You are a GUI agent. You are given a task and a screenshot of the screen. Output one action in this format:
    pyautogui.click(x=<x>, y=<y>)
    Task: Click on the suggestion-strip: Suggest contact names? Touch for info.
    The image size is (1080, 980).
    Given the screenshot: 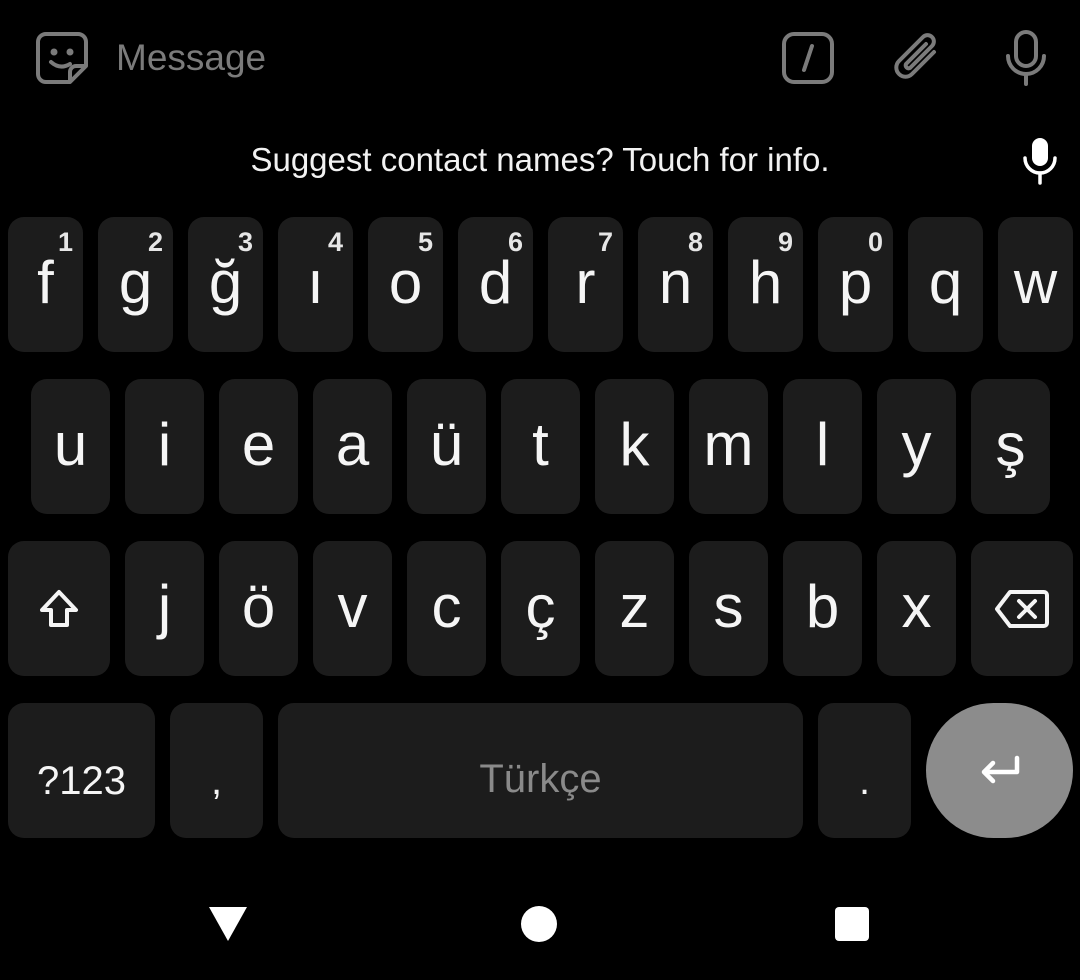 What is the action you would take?
    pyautogui.click(x=540, y=162)
    